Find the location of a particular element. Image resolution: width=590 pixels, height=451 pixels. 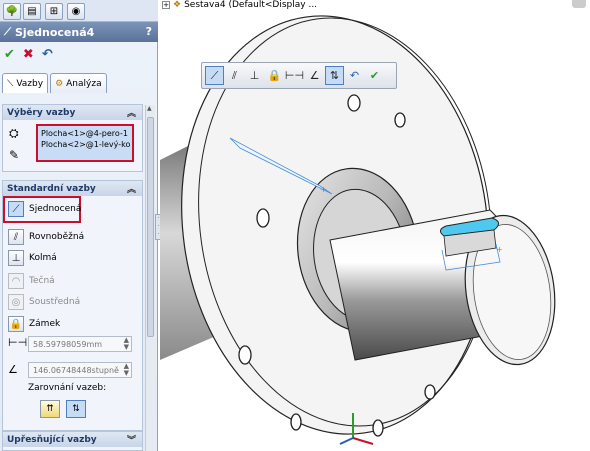

selection-item: Plocha<1>@4-pero-1 is located at coordinates (85, 133).